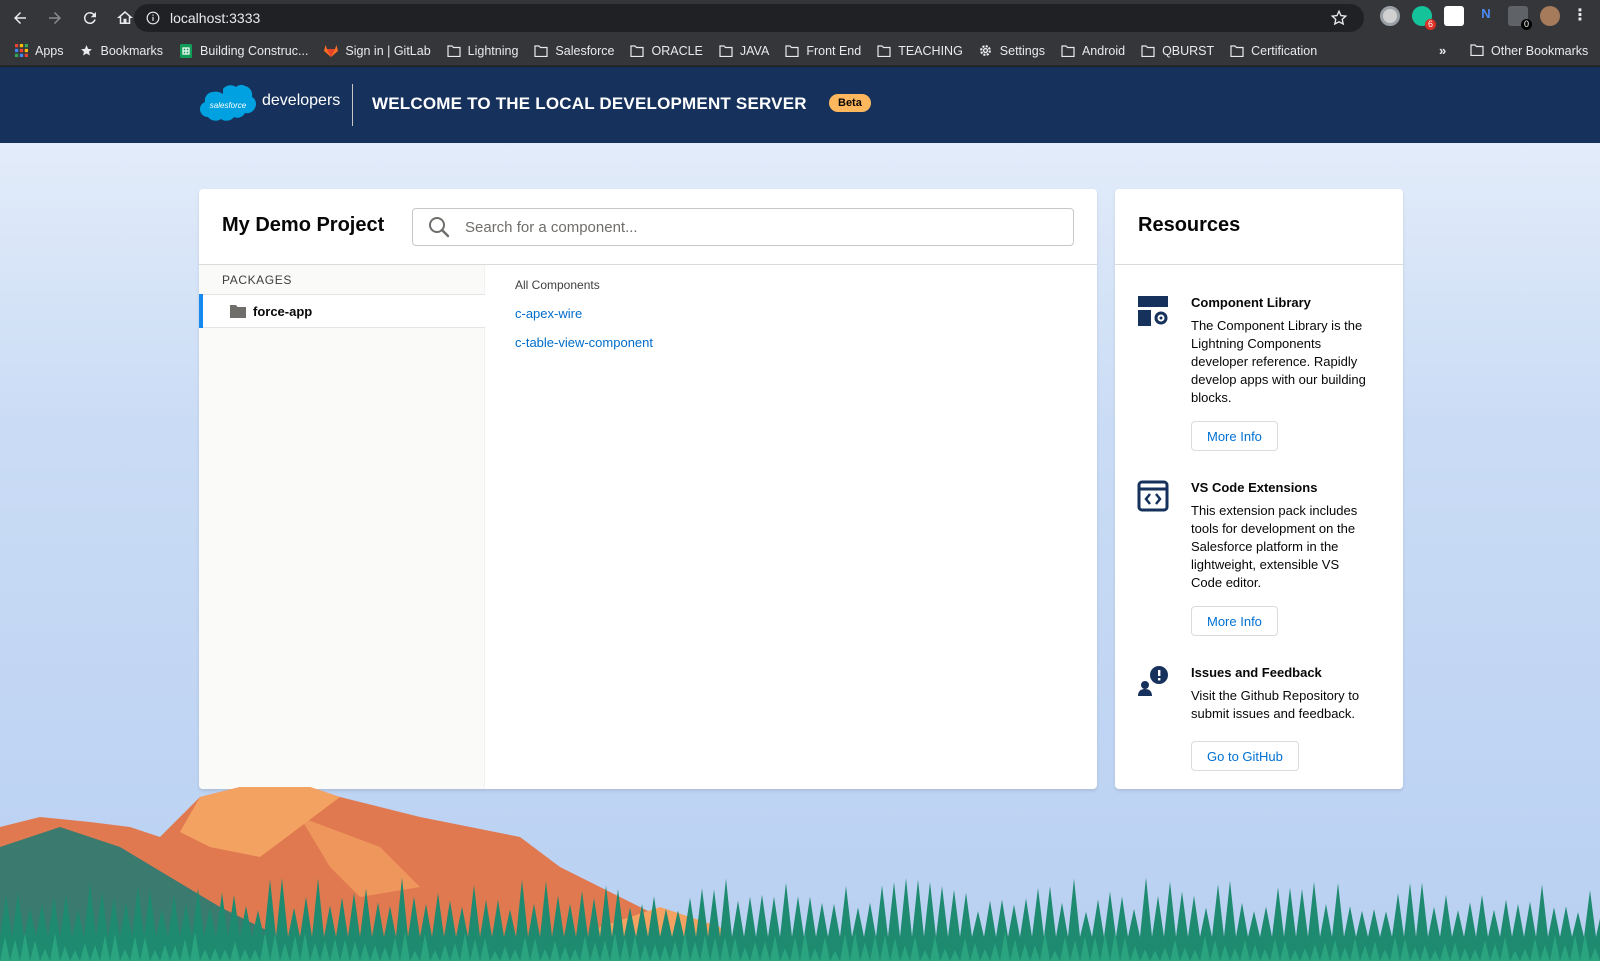 The width and height of the screenshot is (1600, 961). What do you see at coordinates (1339, 18) in the screenshot?
I see `bookmark-star-icon` at bounding box center [1339, 18].